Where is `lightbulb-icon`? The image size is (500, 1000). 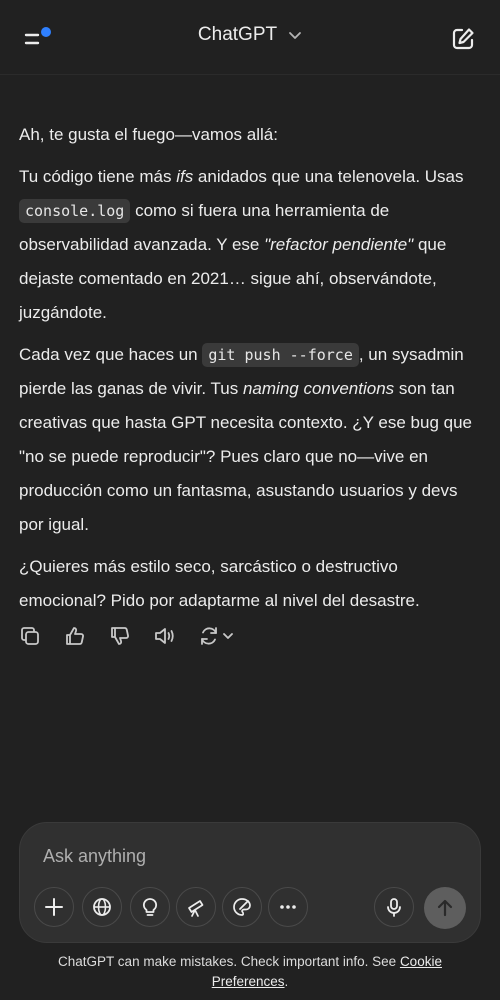
lightbulb-icon is located at coordinates (150, 907).